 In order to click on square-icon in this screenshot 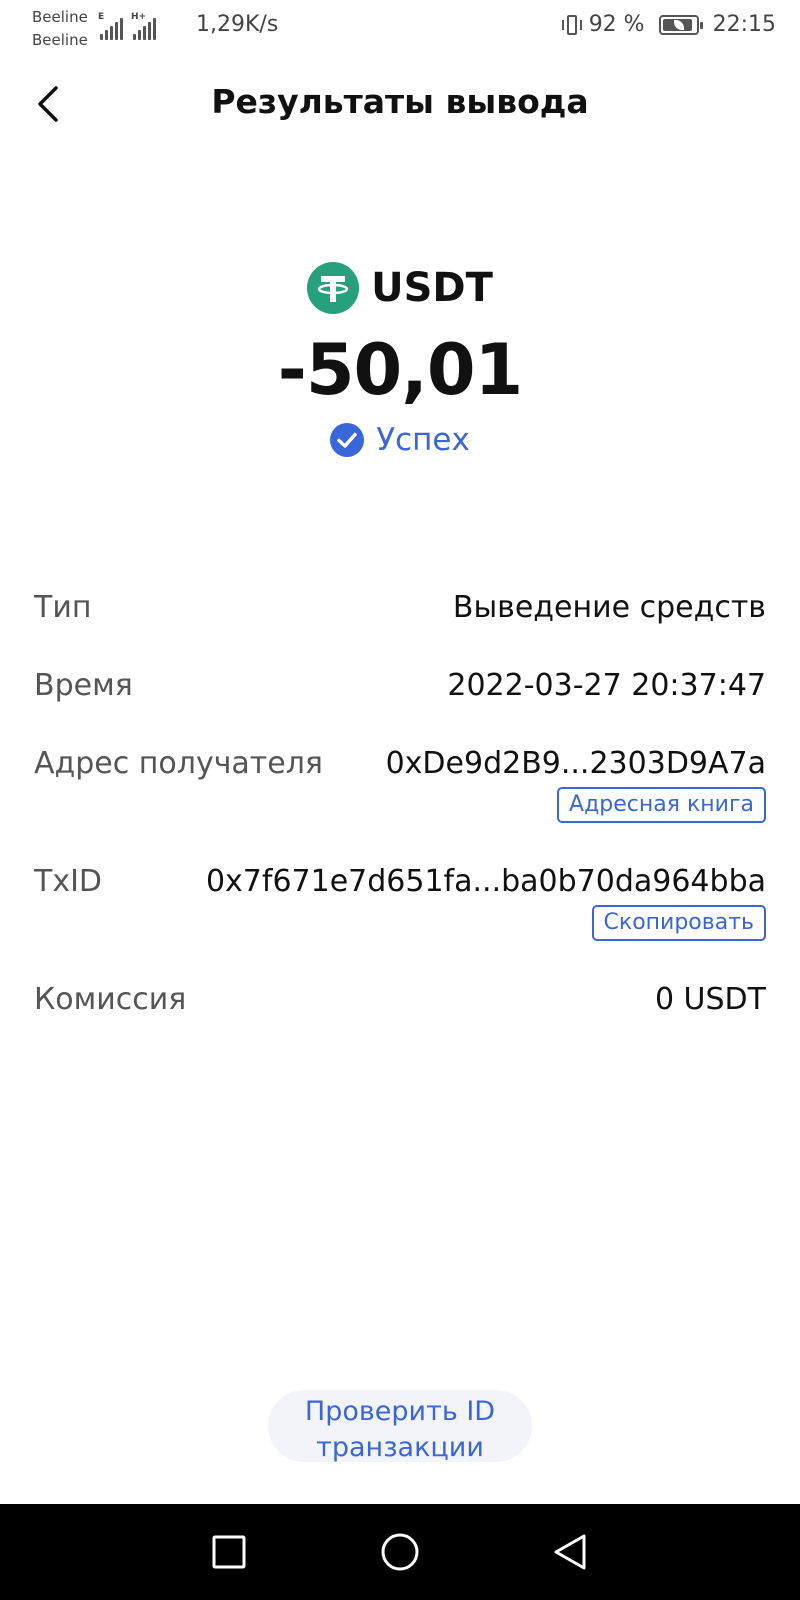, I will do `click(229, 1552)`.